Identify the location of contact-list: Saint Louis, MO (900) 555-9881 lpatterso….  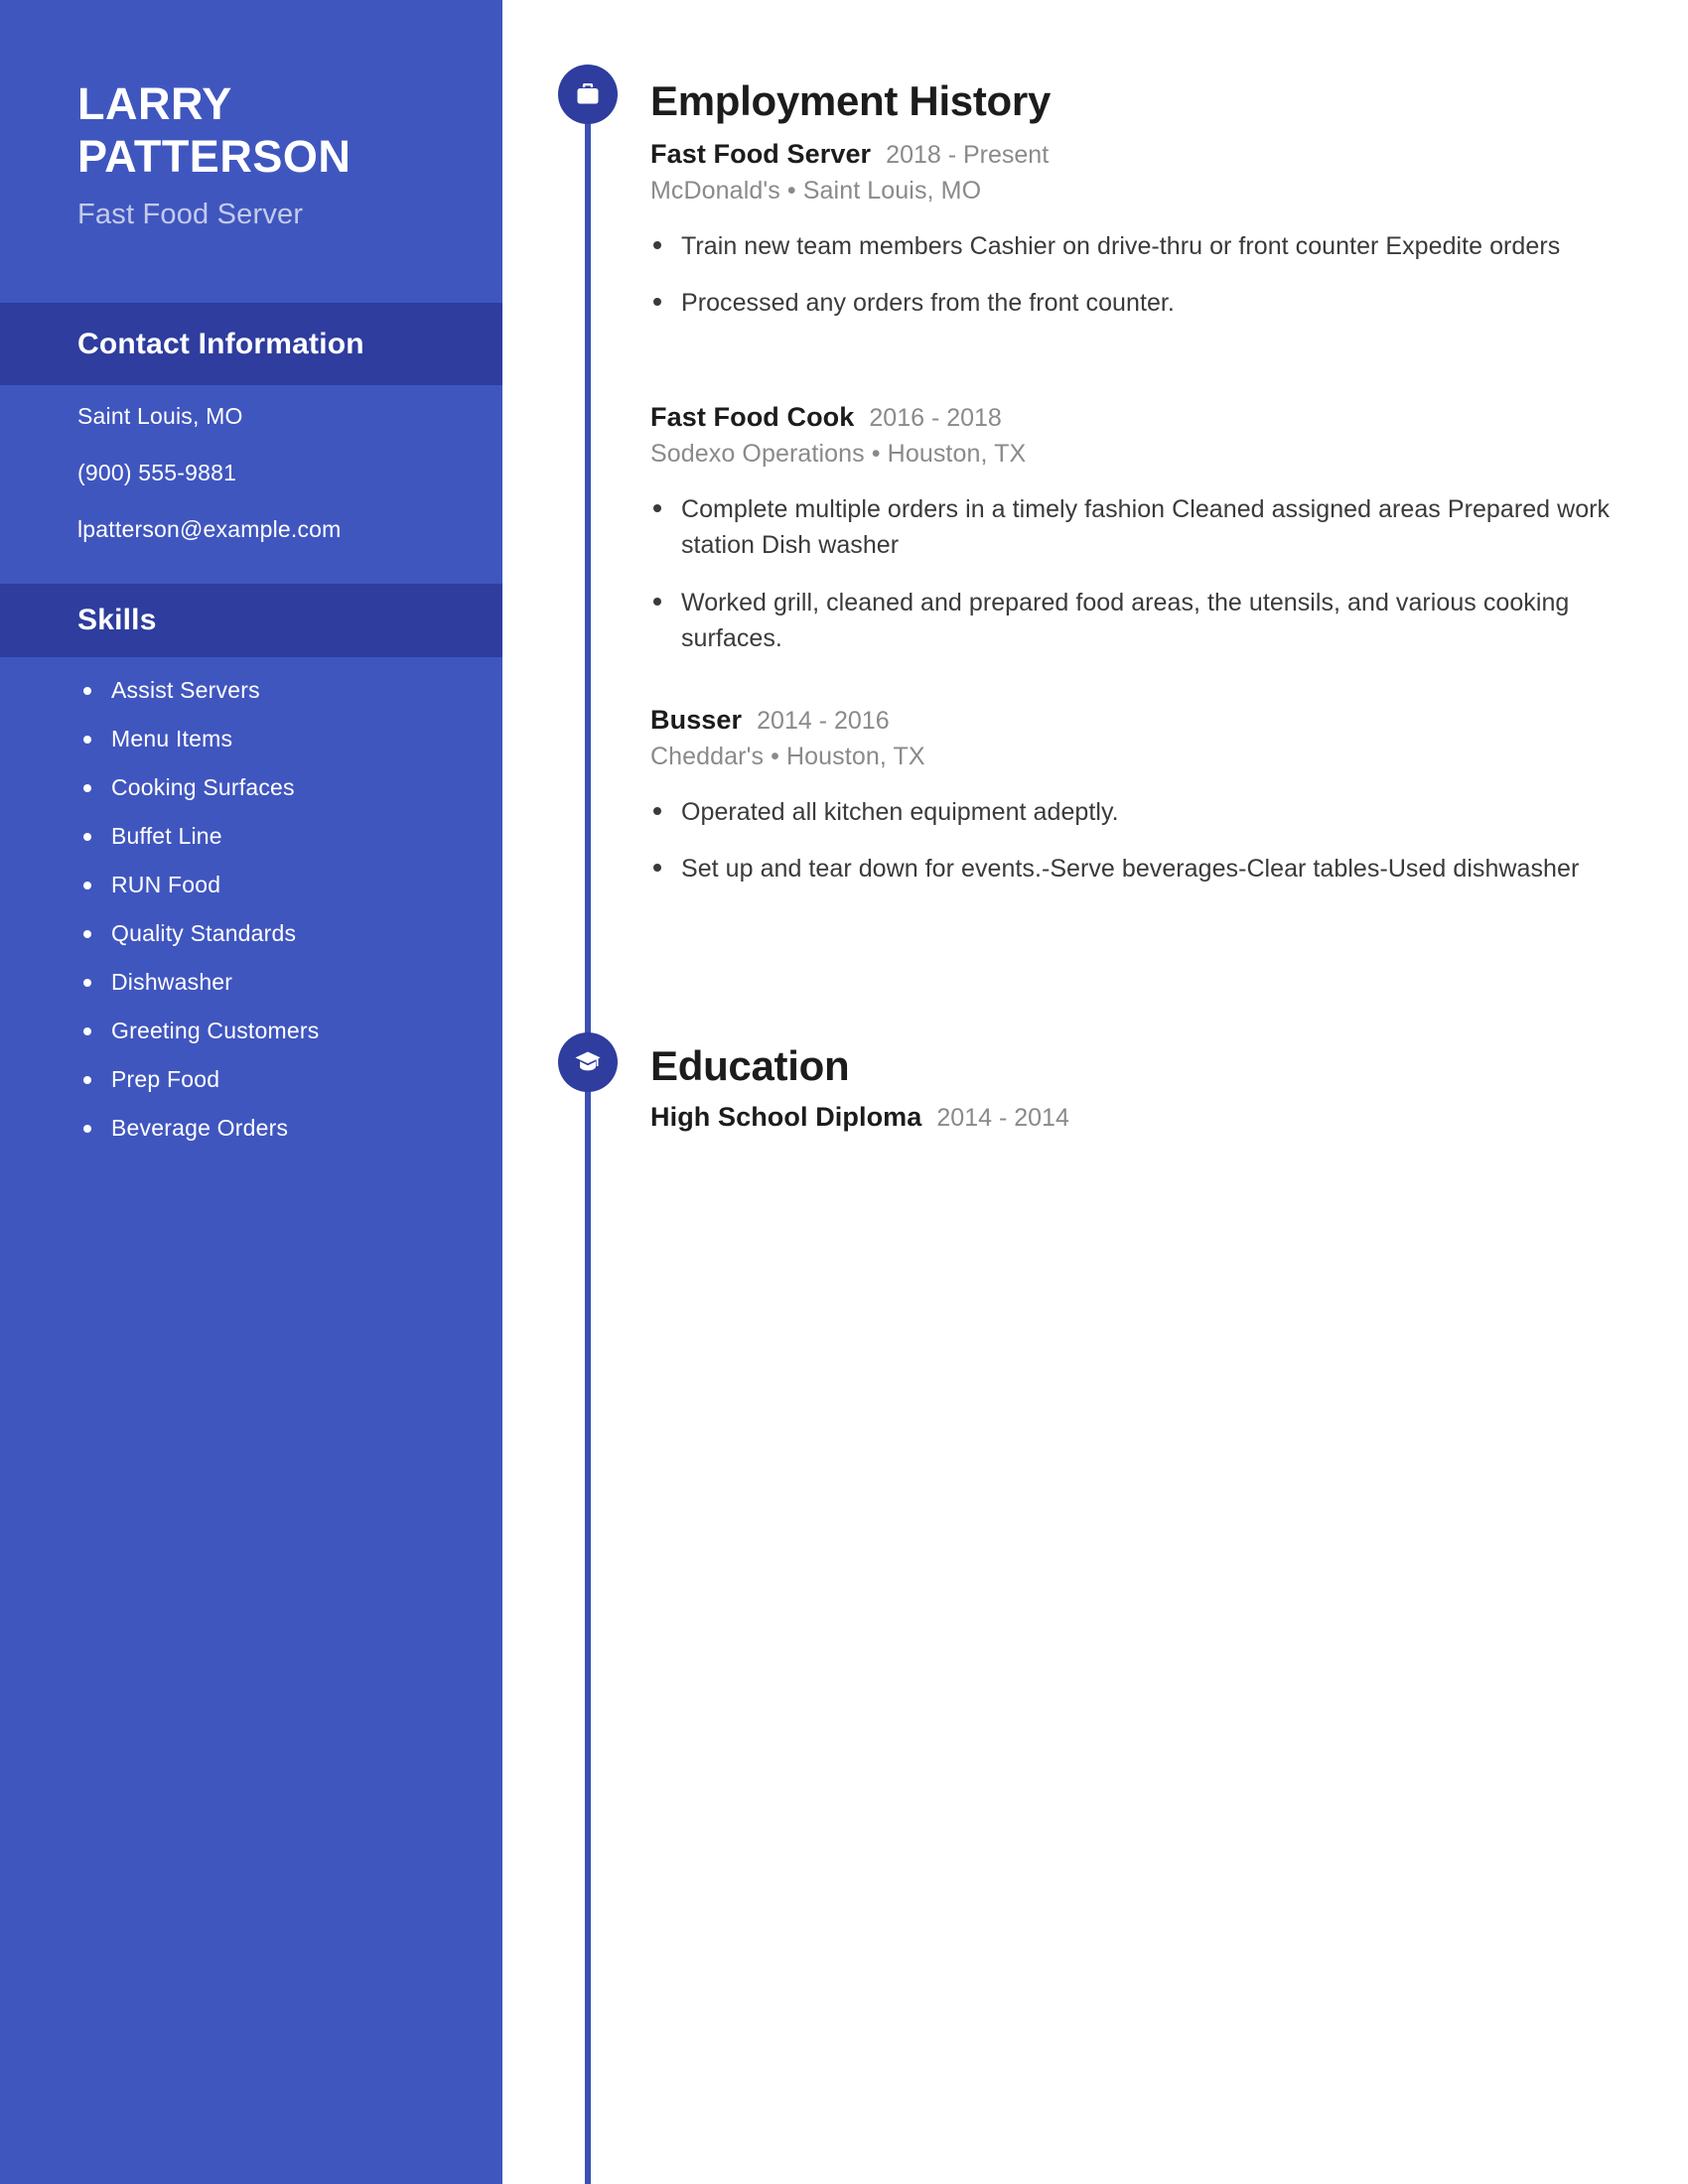
(251, 480).